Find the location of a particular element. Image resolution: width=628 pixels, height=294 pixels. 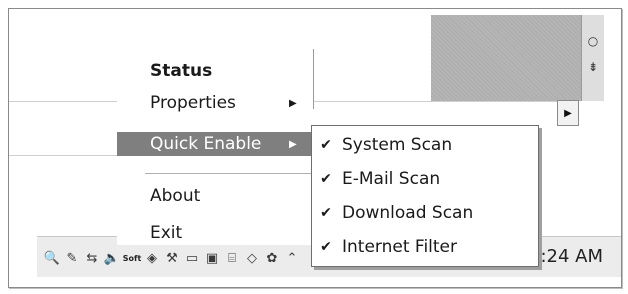

menu-item-quick-enable: Quick Enable ▶ is located at coordinates (215, 144).